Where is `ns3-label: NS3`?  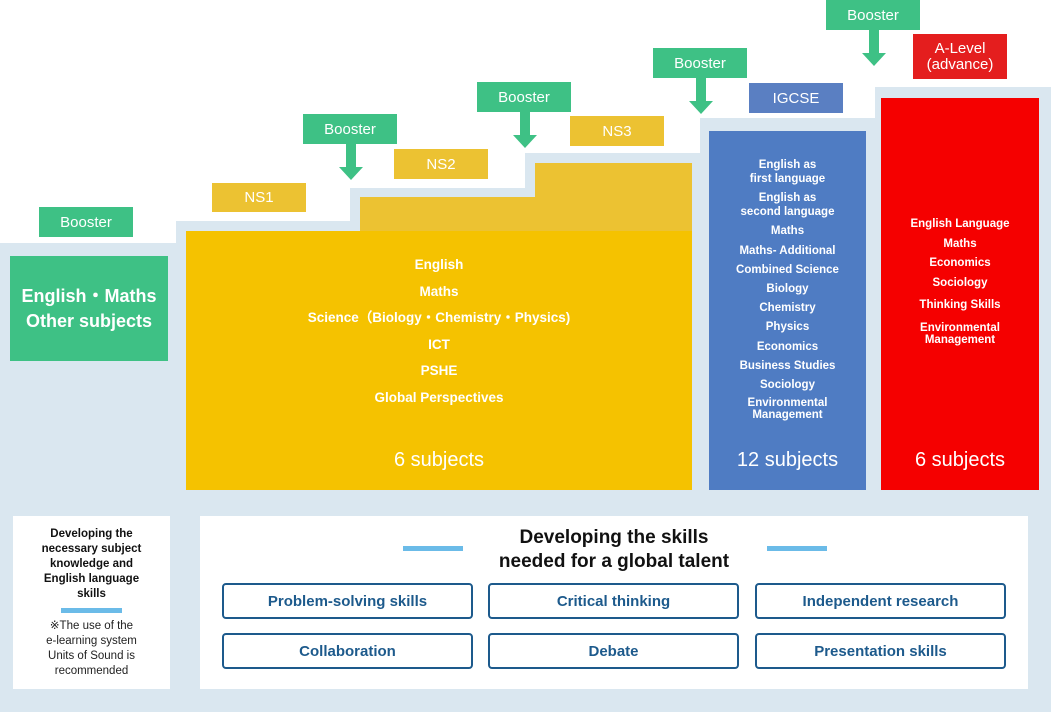 ns3-label: NS3 is located at coordinates (617, 131).